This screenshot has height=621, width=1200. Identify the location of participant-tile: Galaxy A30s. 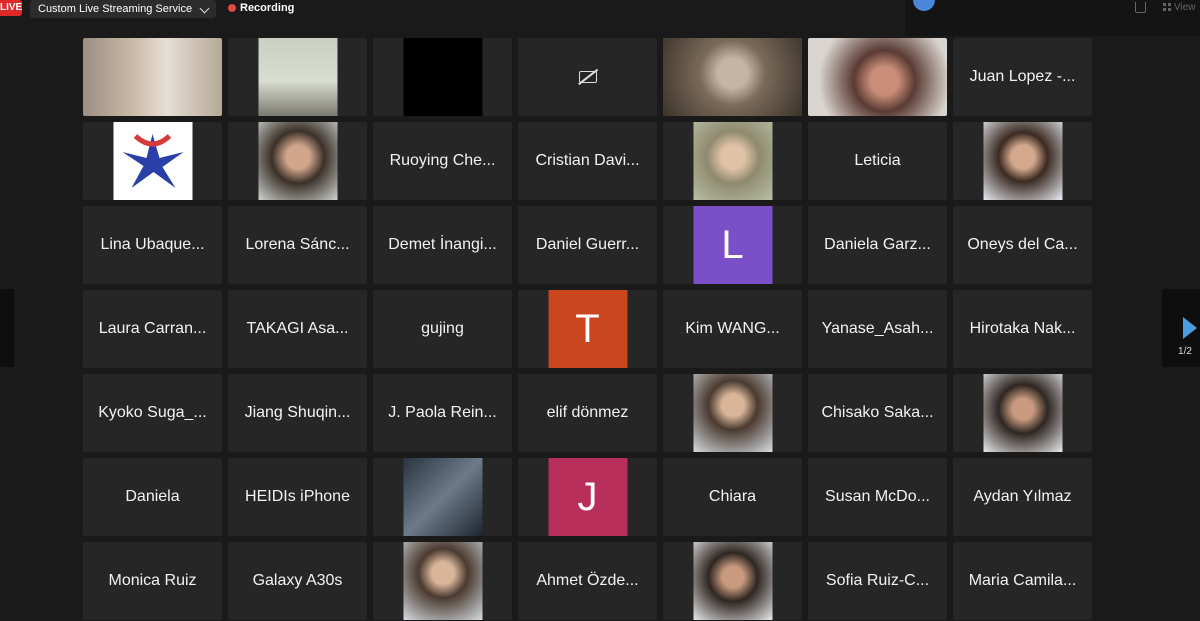
(297, 581).